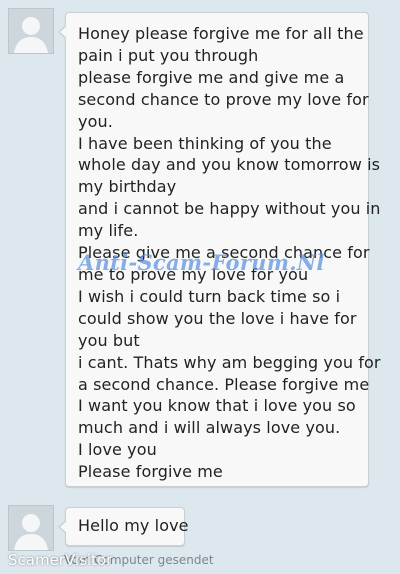  I want to click on message-line: my birthday, so click(127, 187).